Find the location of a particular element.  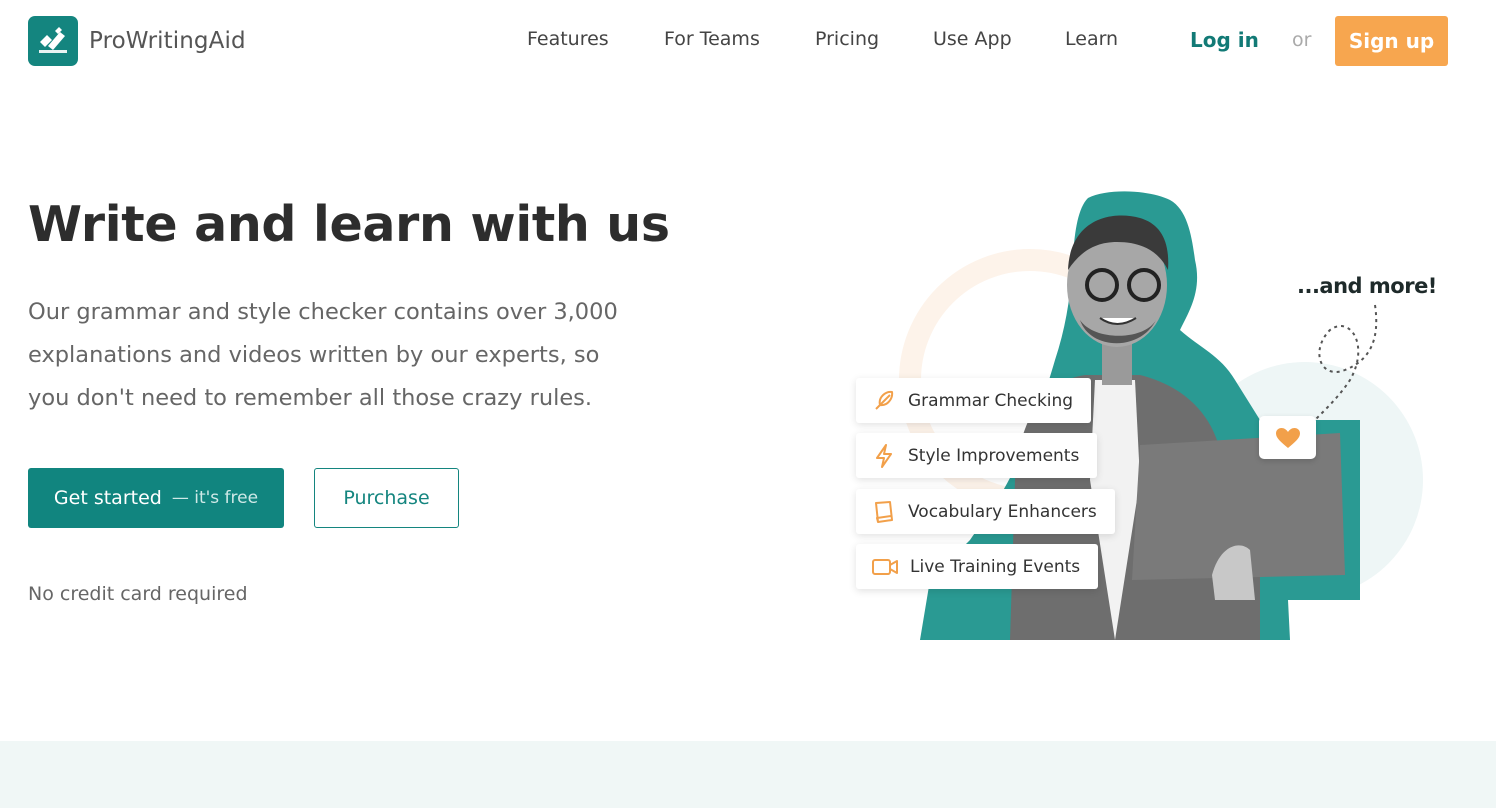

get-started-button: Get started — it's free is located at coordinates (156, 498).